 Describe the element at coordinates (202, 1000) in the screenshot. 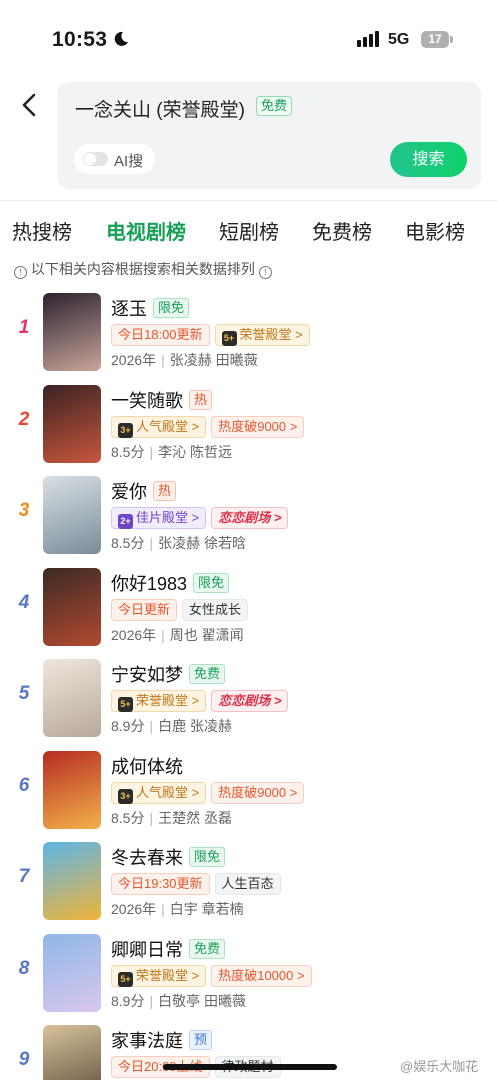

I see `cast: 白敬亭 田曦薇` at that location.